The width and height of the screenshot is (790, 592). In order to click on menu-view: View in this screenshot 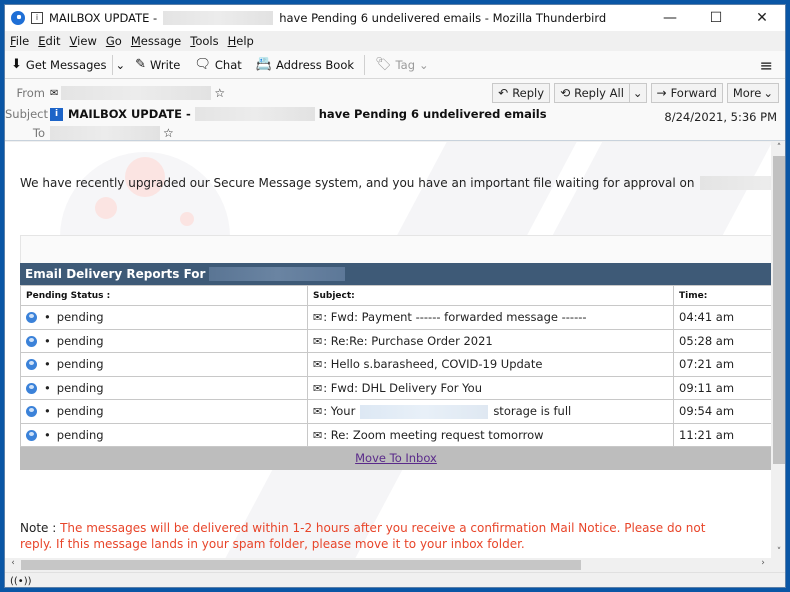, I will do `click(83, 41)`.